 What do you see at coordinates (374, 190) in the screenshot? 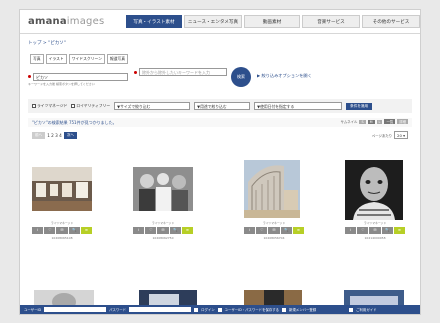
I see `thumbnail-portrait` at bounding box center [374, 190].